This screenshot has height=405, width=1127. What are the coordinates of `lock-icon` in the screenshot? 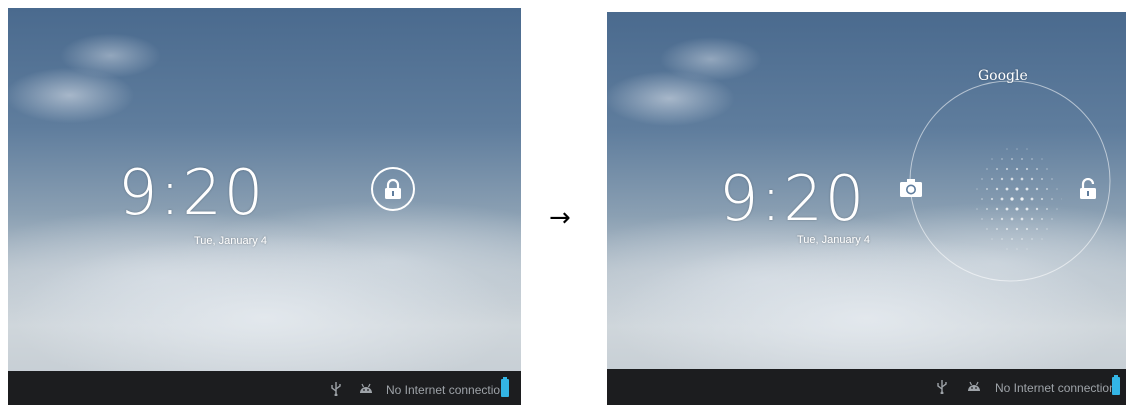 It's located at (393, 188).